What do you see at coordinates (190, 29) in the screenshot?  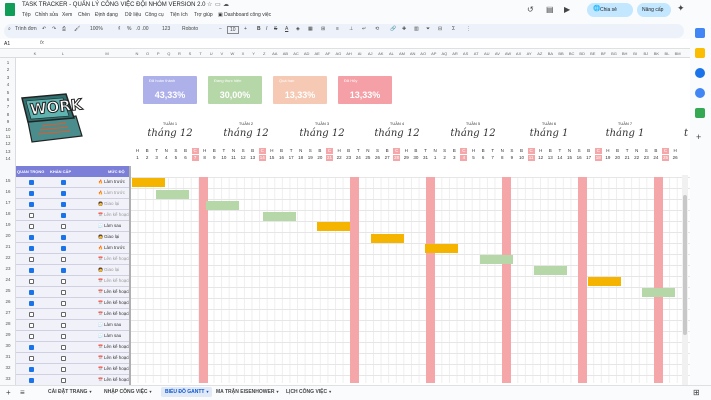 I see `font-select: Roboto` at bounding box center [190, 29].